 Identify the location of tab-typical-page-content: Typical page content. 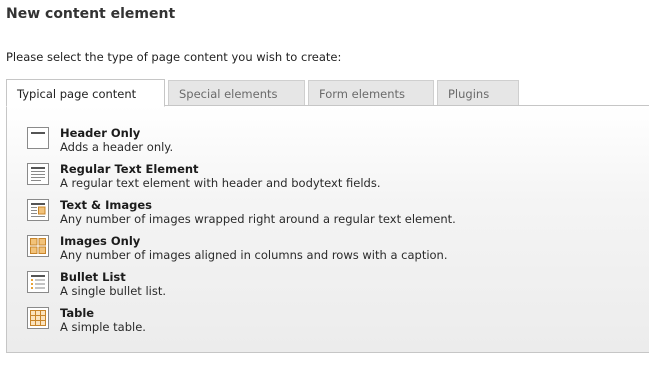
(85, 93).